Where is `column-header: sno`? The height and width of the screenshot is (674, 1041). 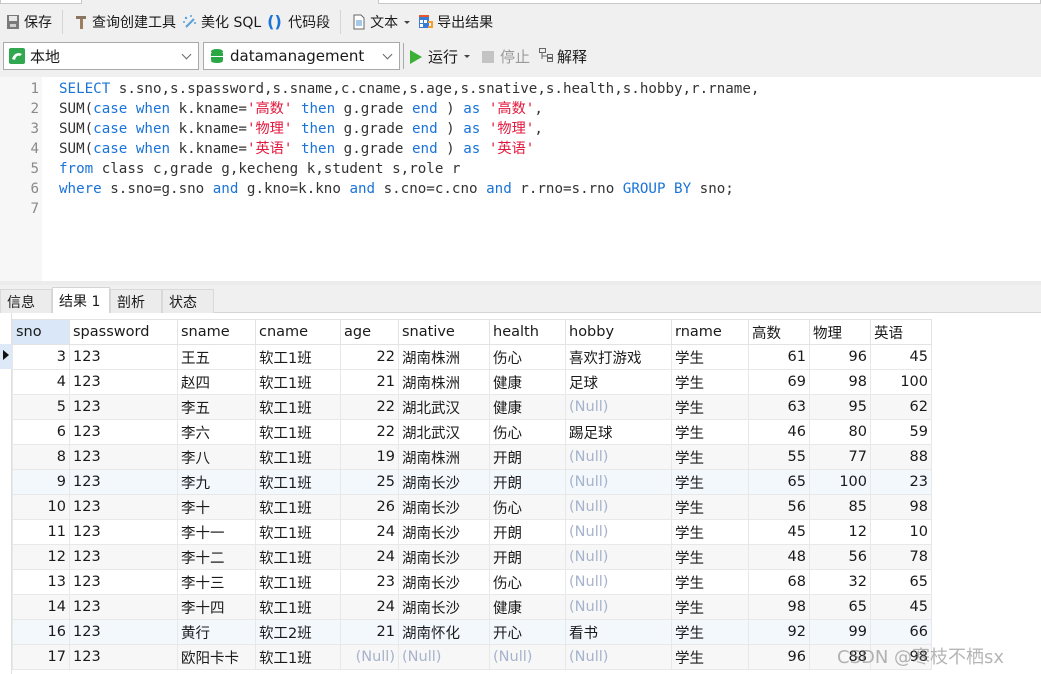 column-header: sno is located at coordinates (41, 332).